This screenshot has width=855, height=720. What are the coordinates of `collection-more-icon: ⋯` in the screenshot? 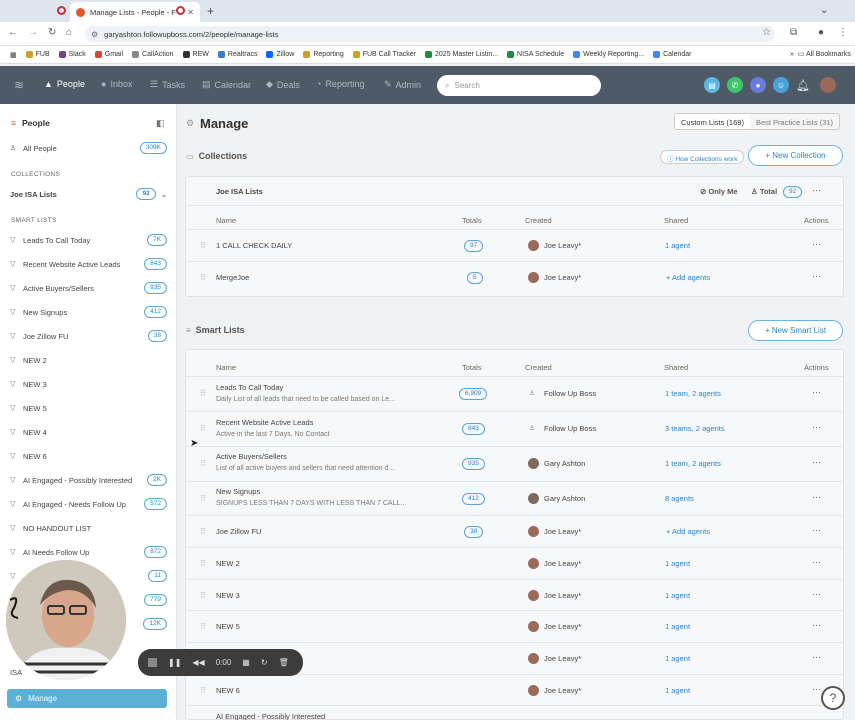 It's located at (816, 190).